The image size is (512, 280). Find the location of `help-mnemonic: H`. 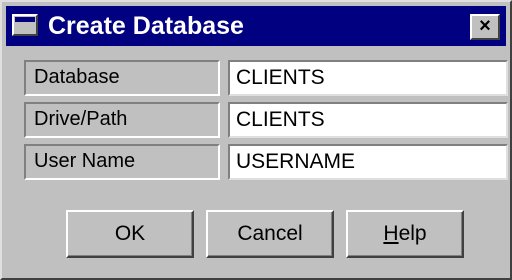

help-mnemonic: H is located at coordinates (391, 233).